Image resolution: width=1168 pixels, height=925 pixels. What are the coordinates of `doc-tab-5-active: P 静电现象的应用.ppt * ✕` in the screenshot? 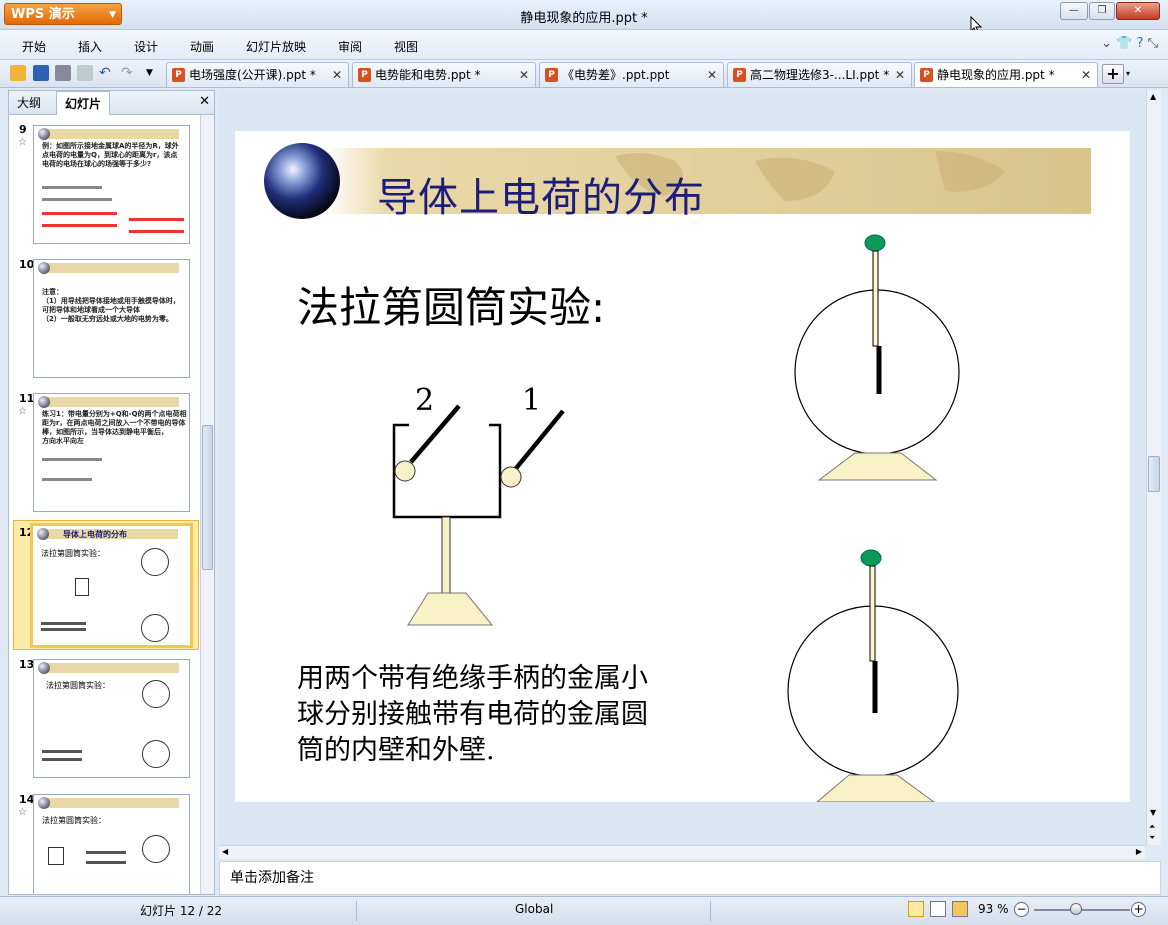 It's located at (1006, 74).